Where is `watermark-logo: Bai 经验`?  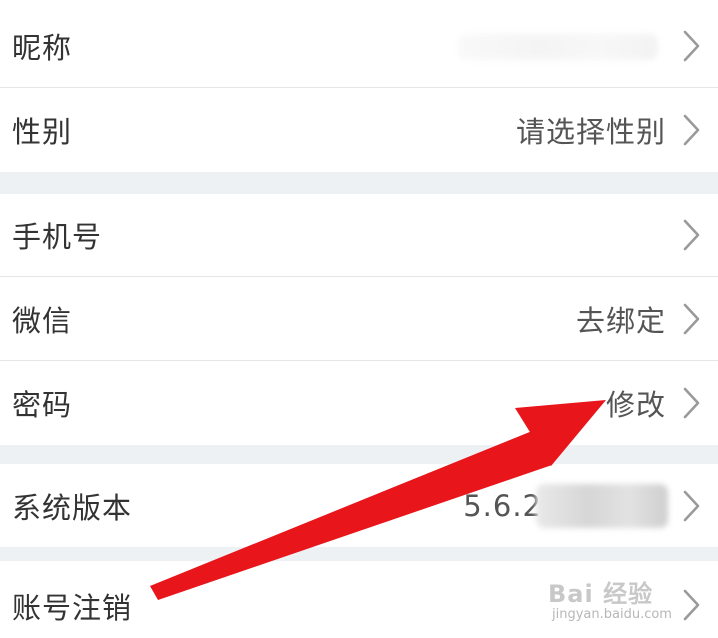
watermark-logo: Bai 经验 is located at coordinates (601, 594).